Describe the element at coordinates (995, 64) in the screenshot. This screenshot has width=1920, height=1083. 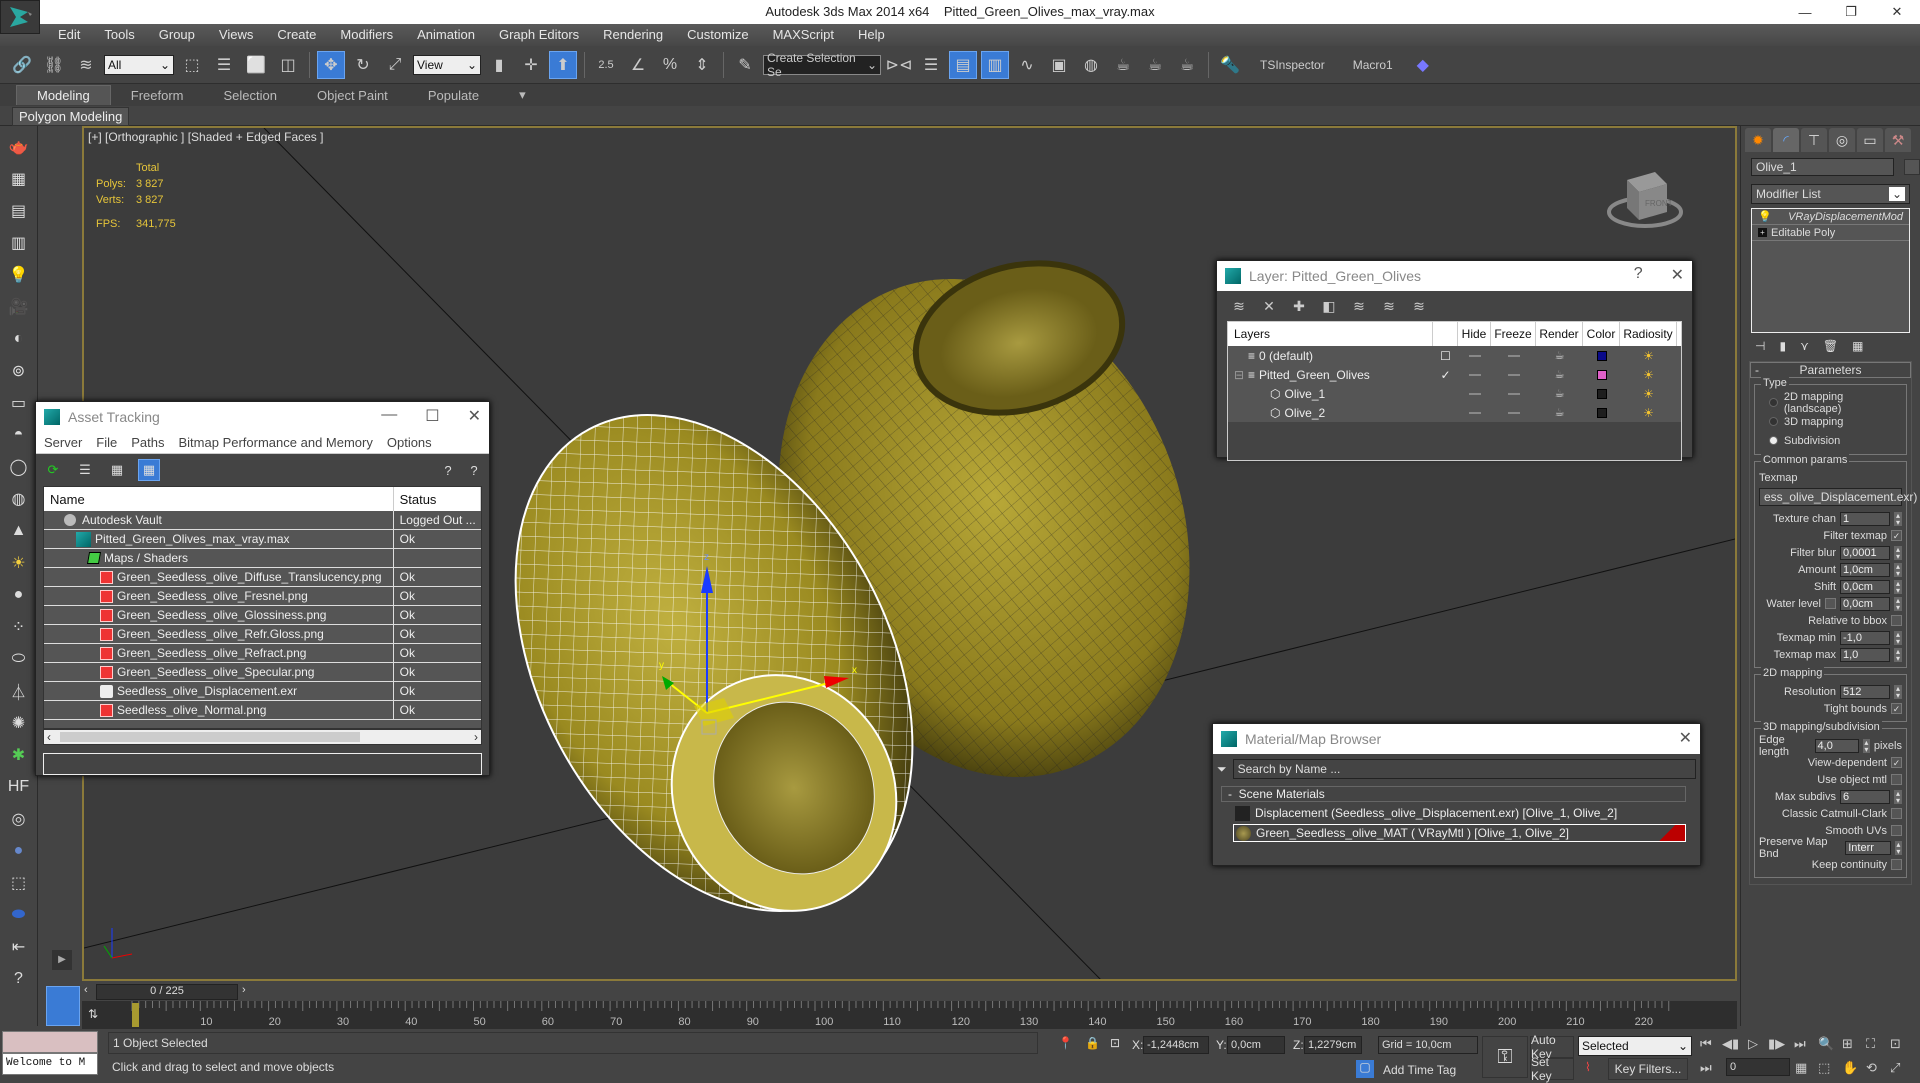
I see `scene-explorer-icon: ▥` at that location.